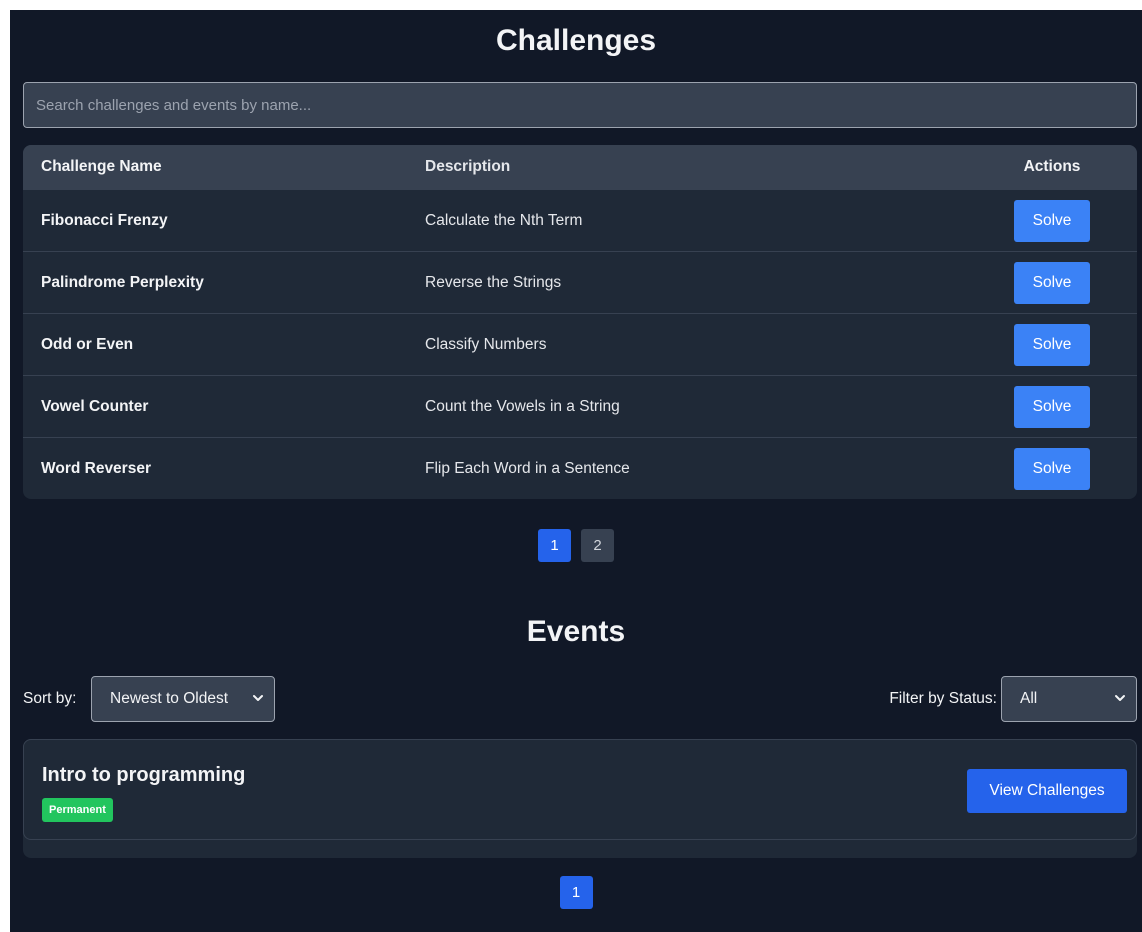  What do you see at coordinates (522, 406) in the screenshot?
I see `challenge-description: Count the Vowels in a String` at bounding box center [522, 406].